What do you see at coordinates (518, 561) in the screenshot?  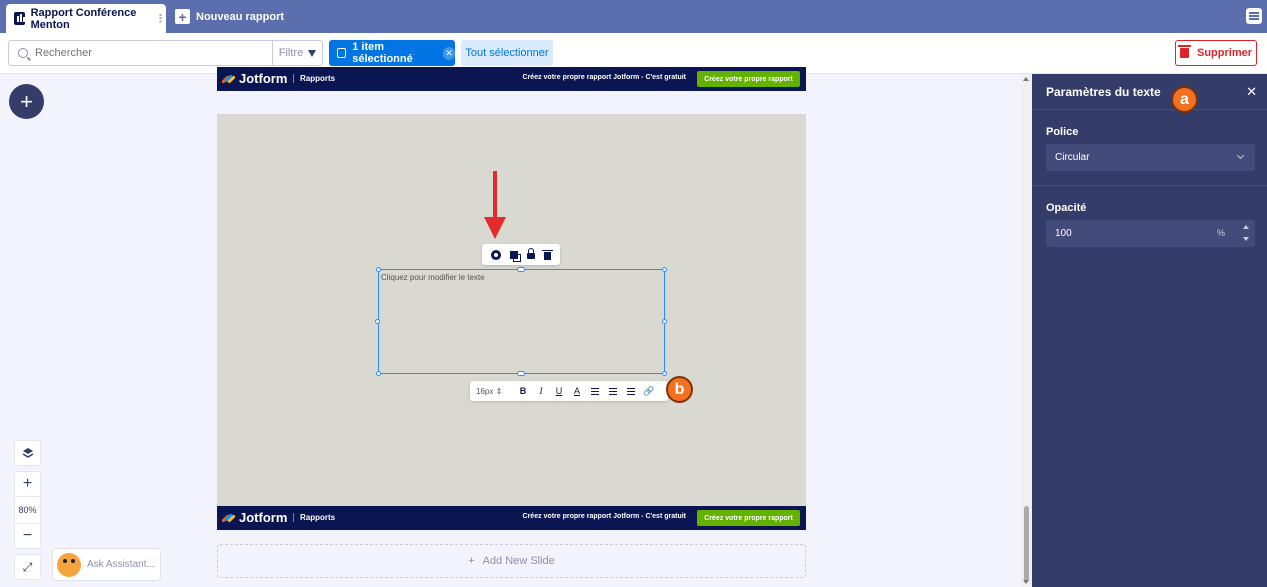 I see `add-slide-label: Add New Slide` at bounding box center [518, 561].